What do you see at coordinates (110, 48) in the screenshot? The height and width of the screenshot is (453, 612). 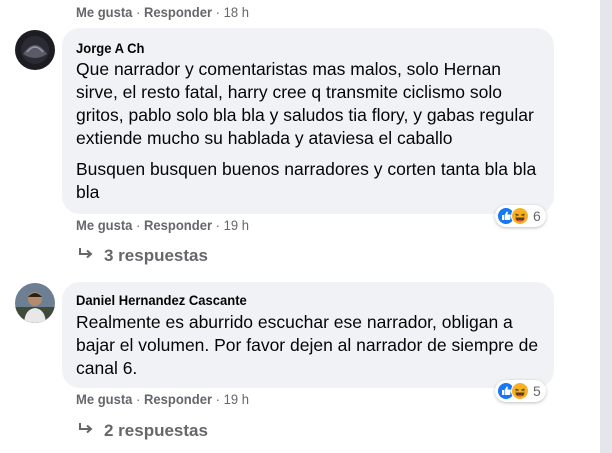 I see `comment-author: Jorge A Ch` at bounding box center [110, 48].